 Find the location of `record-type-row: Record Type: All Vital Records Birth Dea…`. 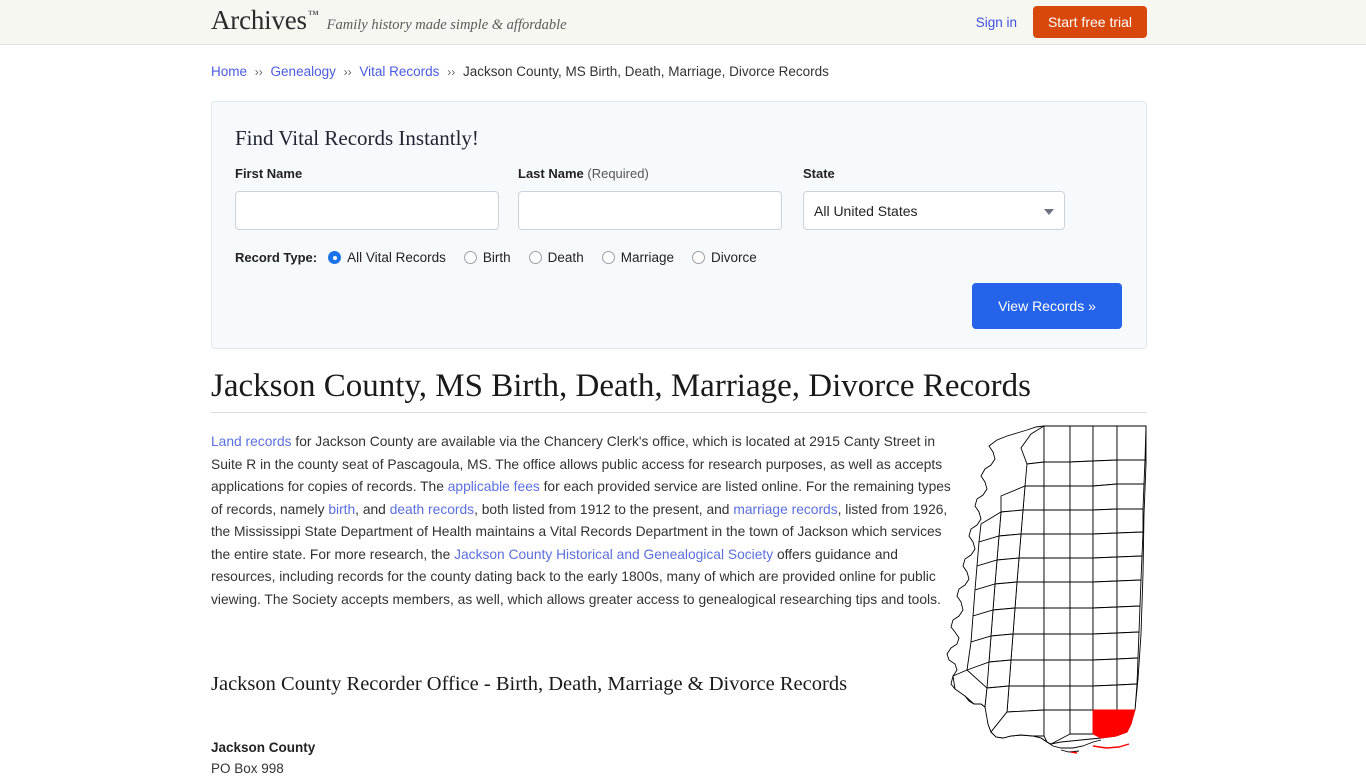

record-type-row: Record Type: All Vital Records Birth Dea… is located at coordinates (505, 257).